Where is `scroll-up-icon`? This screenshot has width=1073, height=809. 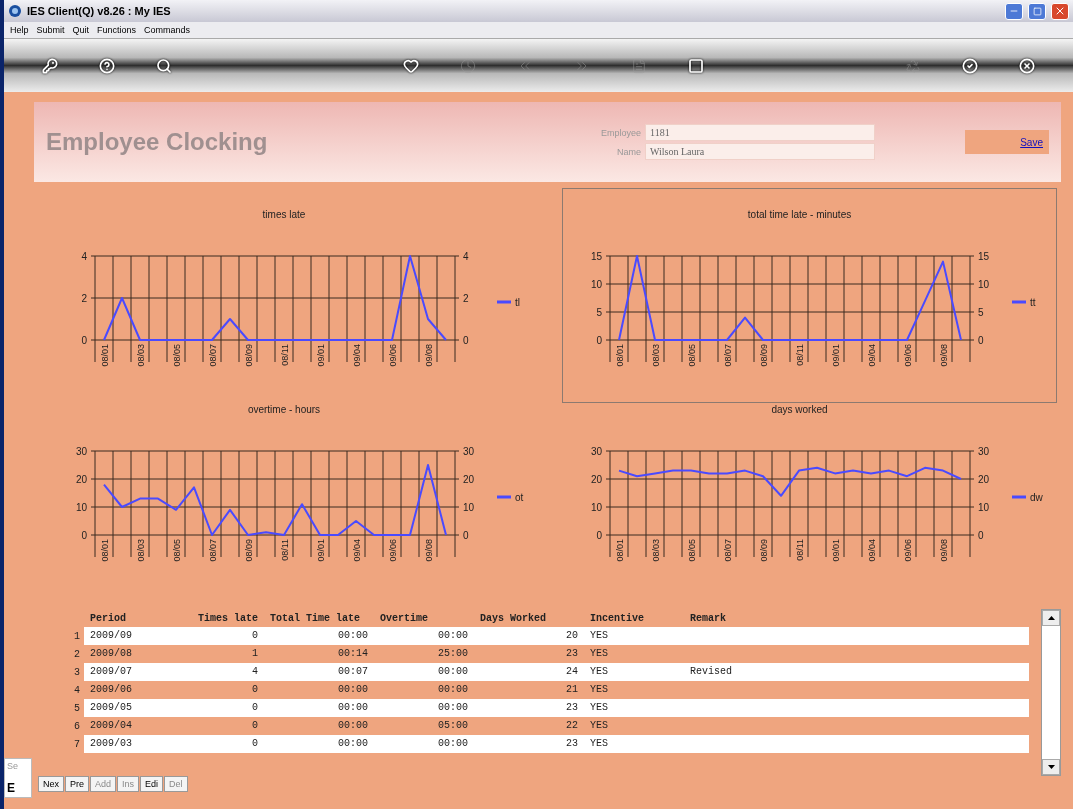 scroll-up-icon is located at coordinates (1051, 618).